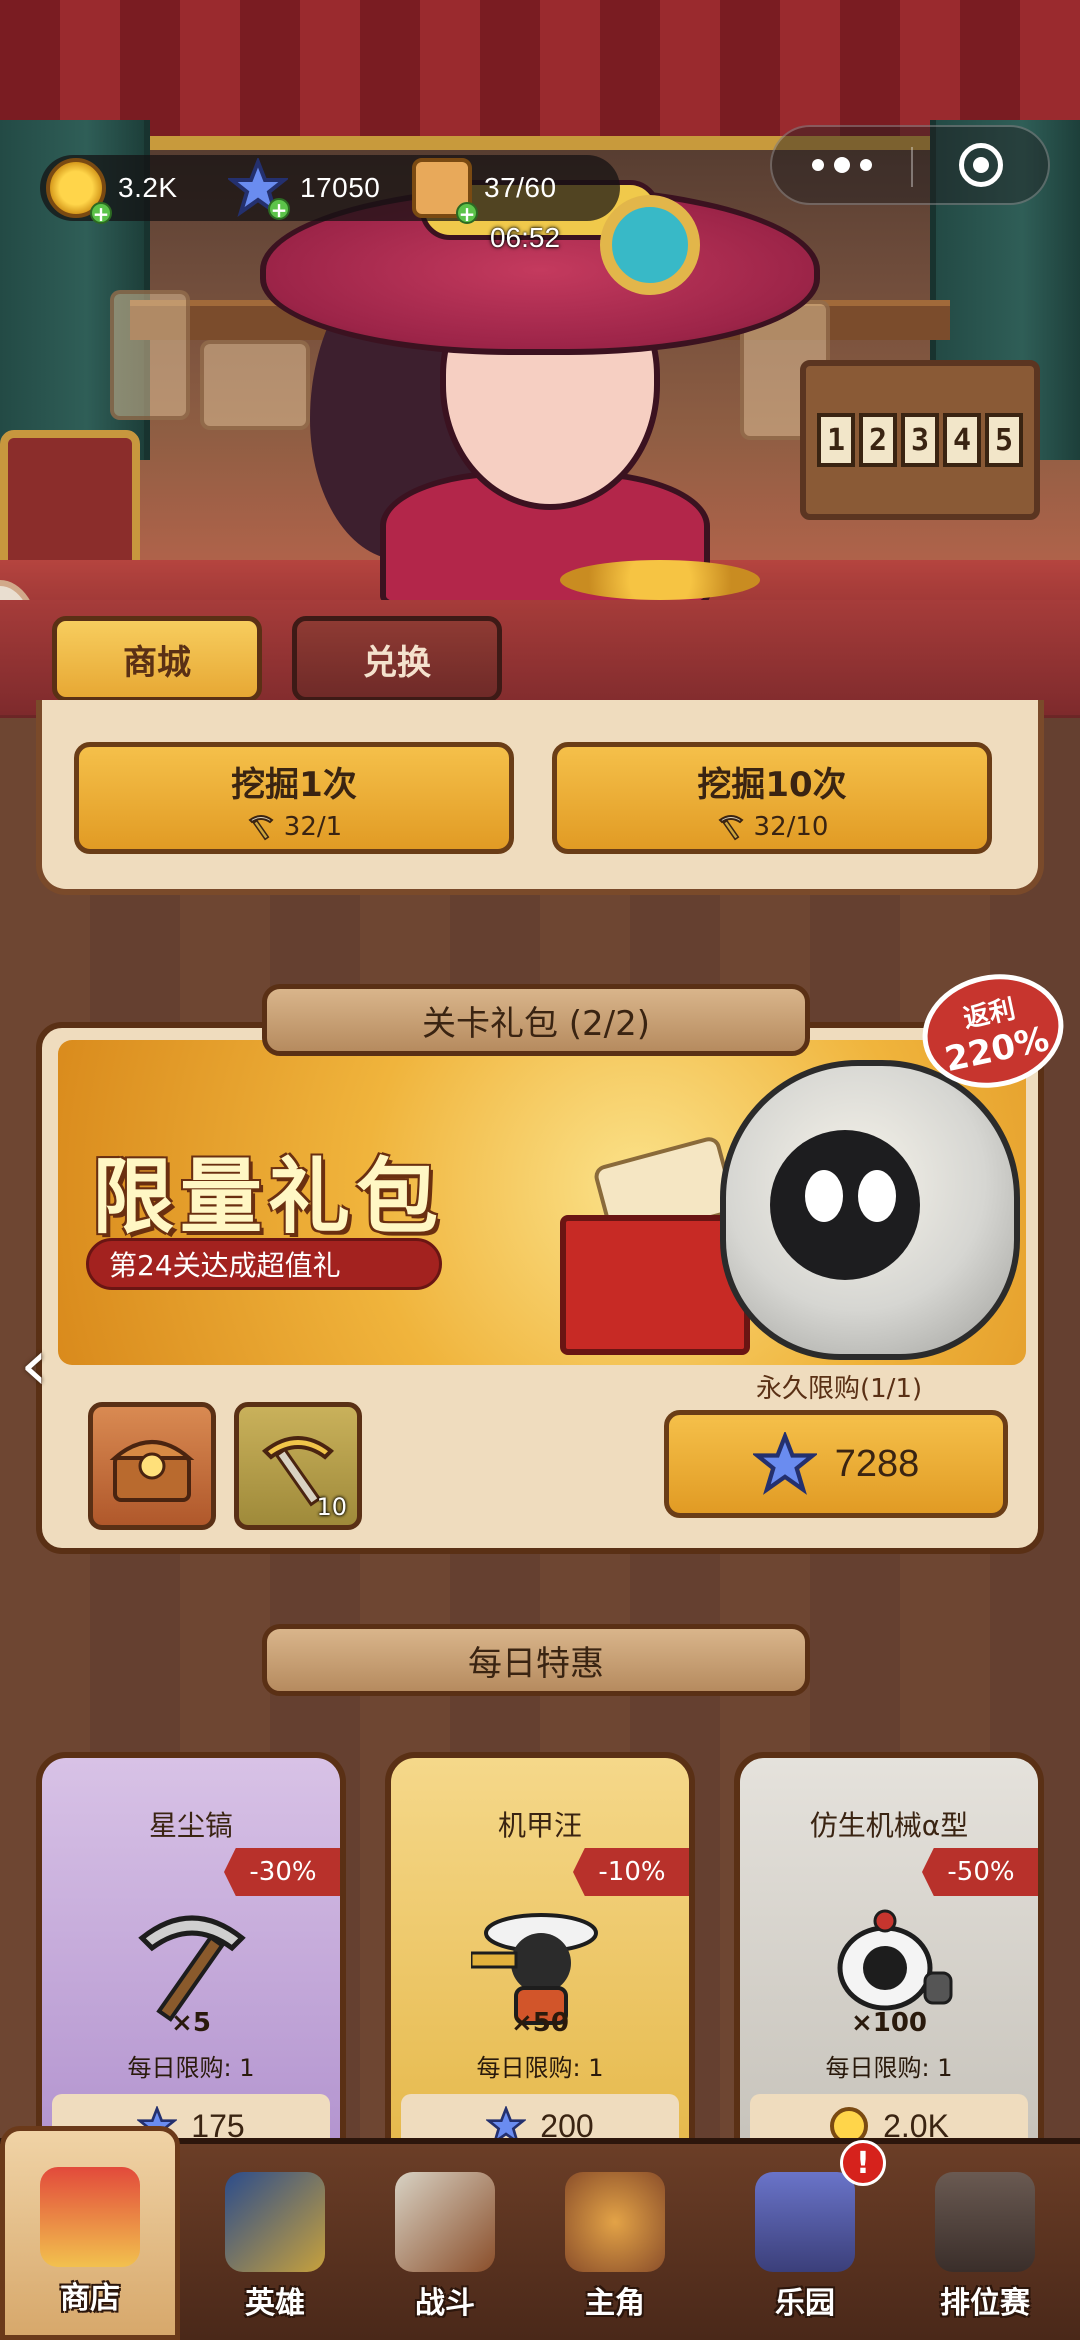  I want to click on number-tile: 1, so click(836, 440).